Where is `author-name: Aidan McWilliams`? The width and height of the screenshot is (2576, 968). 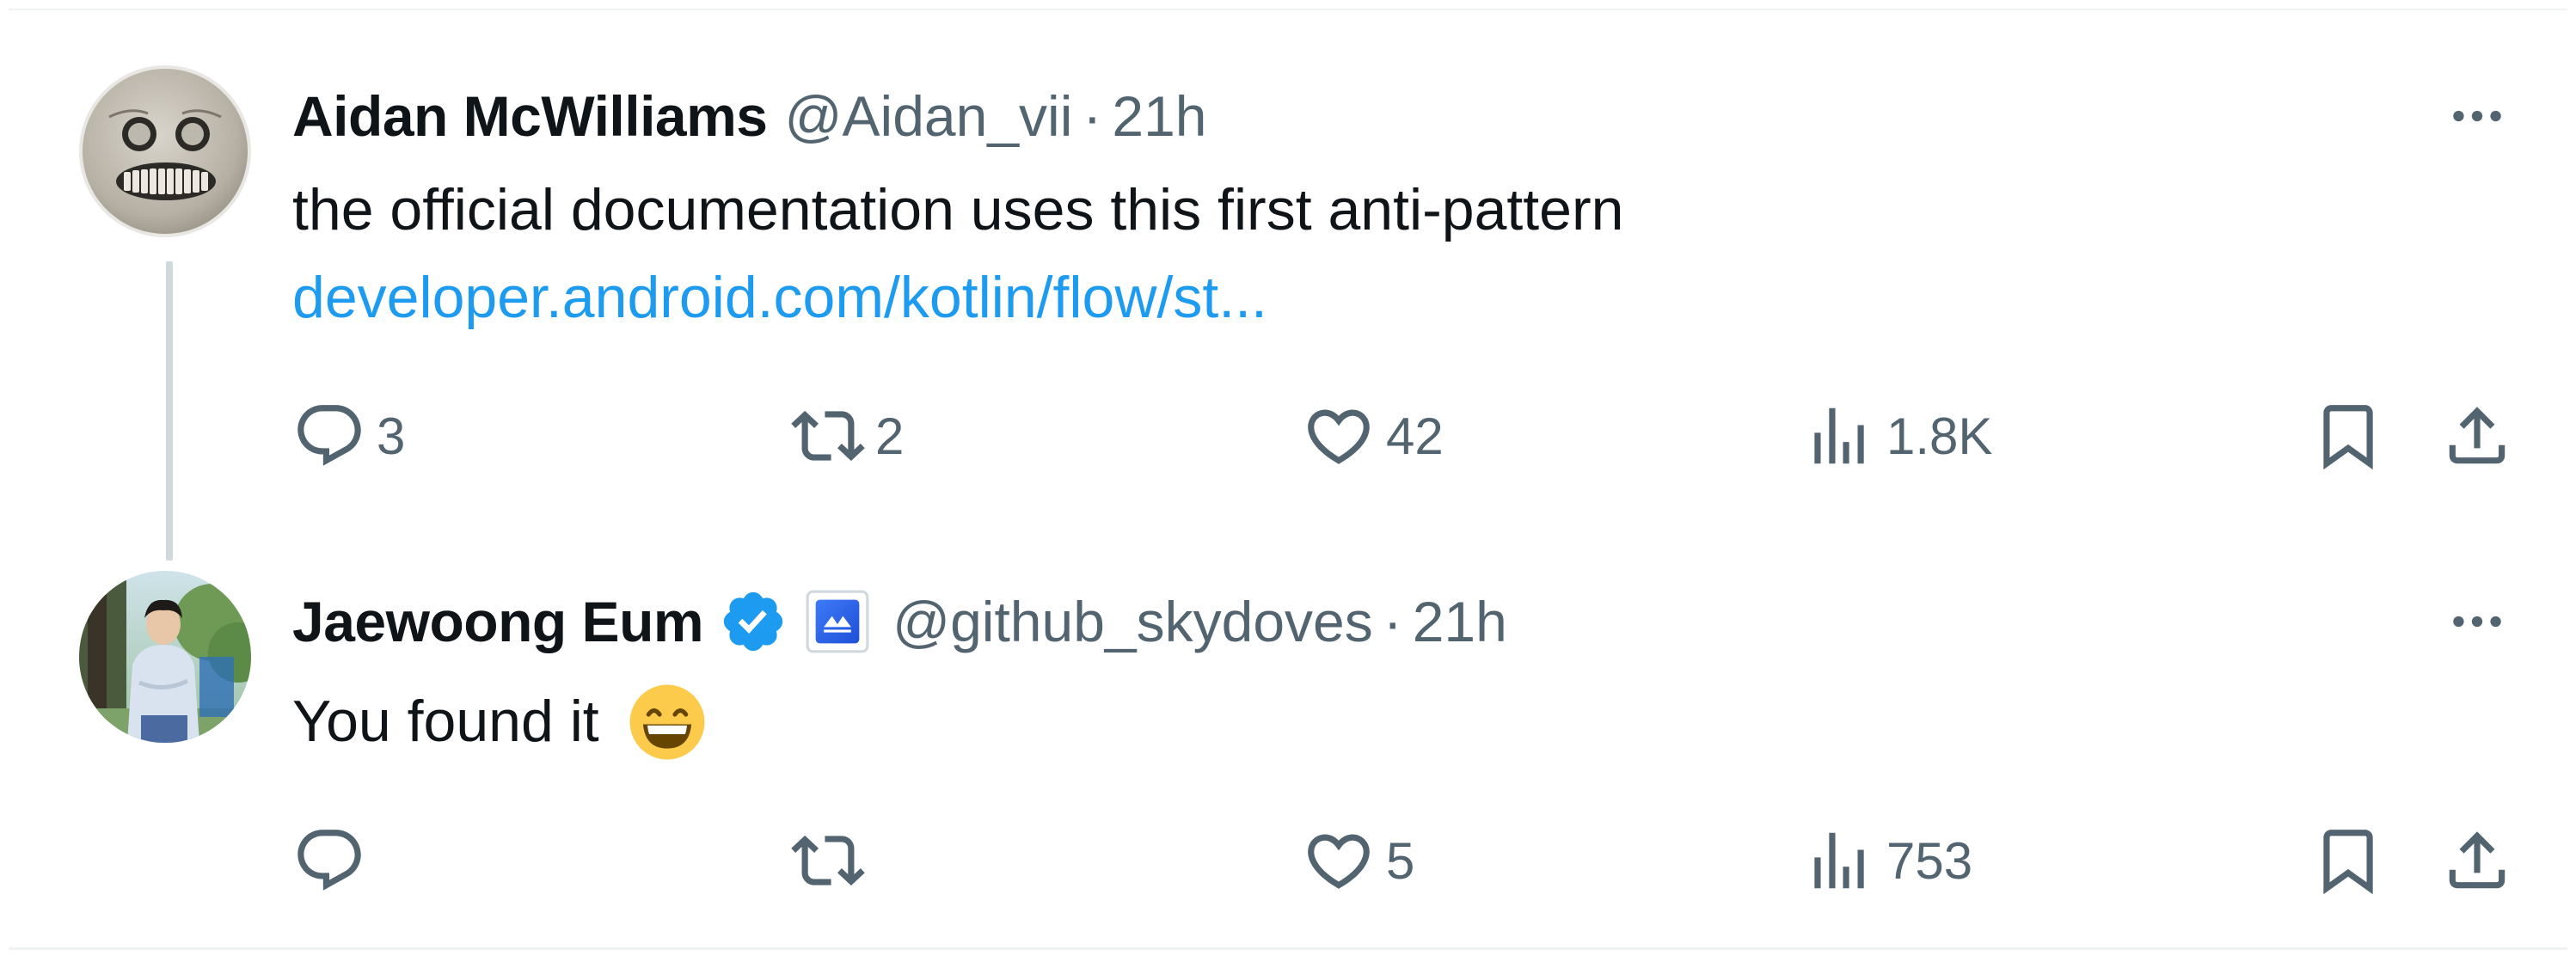 author-name: Aidan McWilliams is located at coordinates (530, 116).